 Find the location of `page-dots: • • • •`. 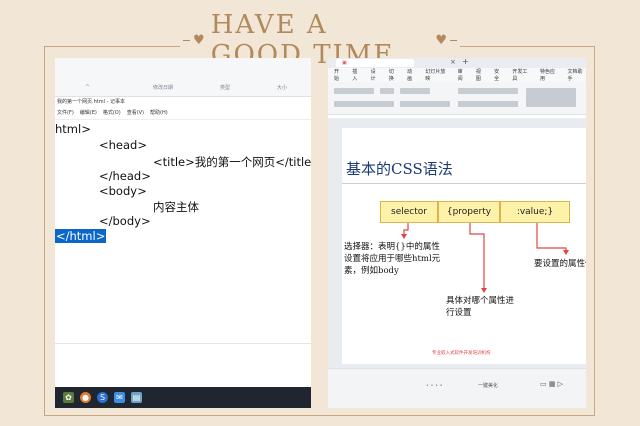

page-dots: • • • • is located at coordinates (434, 386).